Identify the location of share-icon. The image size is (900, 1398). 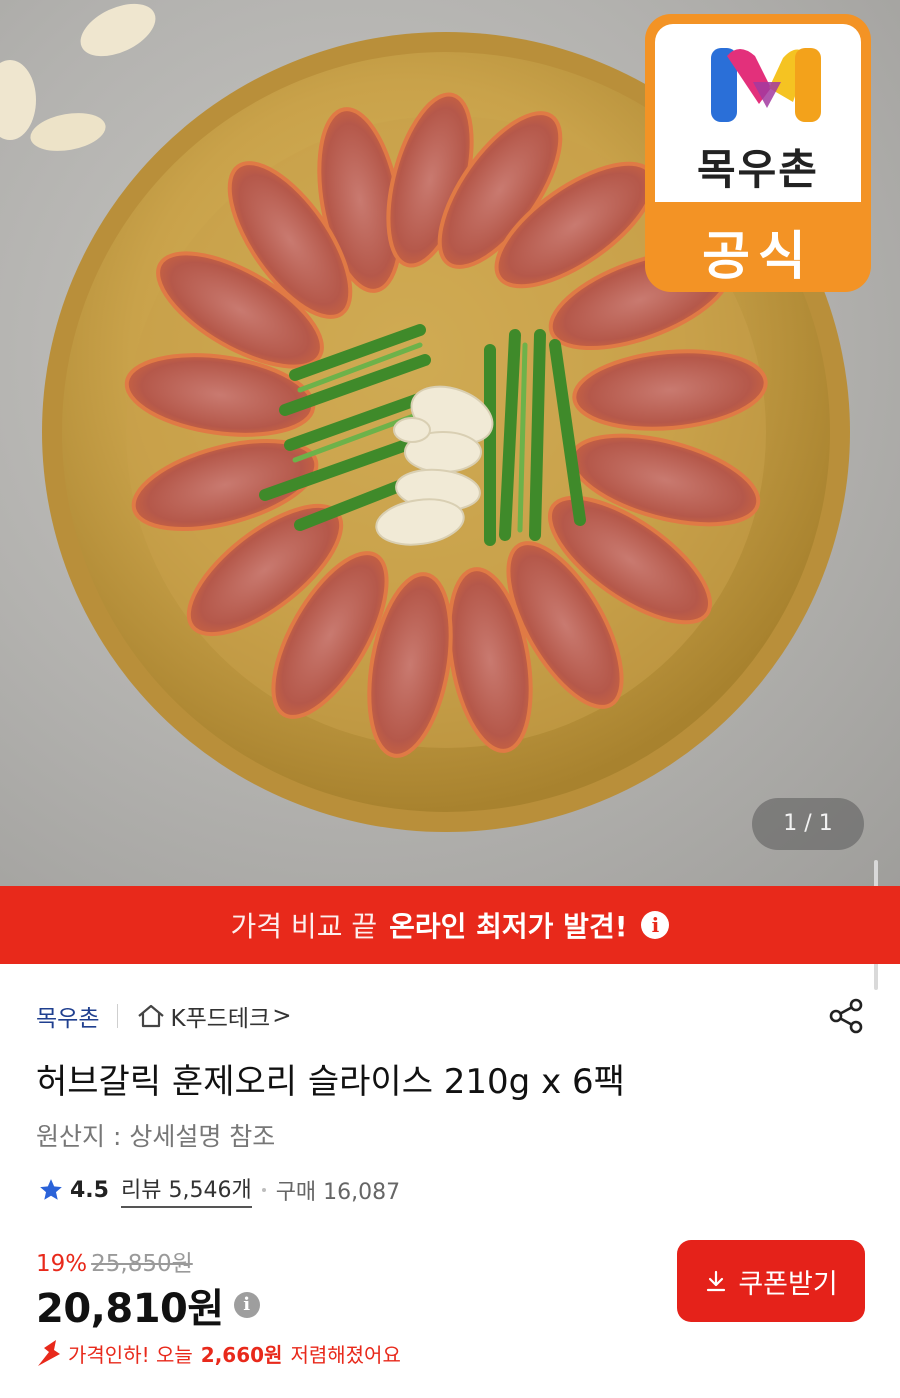
(846, 1016).